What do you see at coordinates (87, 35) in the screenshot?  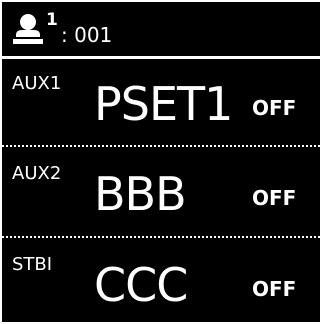 I see `user-id: : 001` at bounding box center [87, 35].